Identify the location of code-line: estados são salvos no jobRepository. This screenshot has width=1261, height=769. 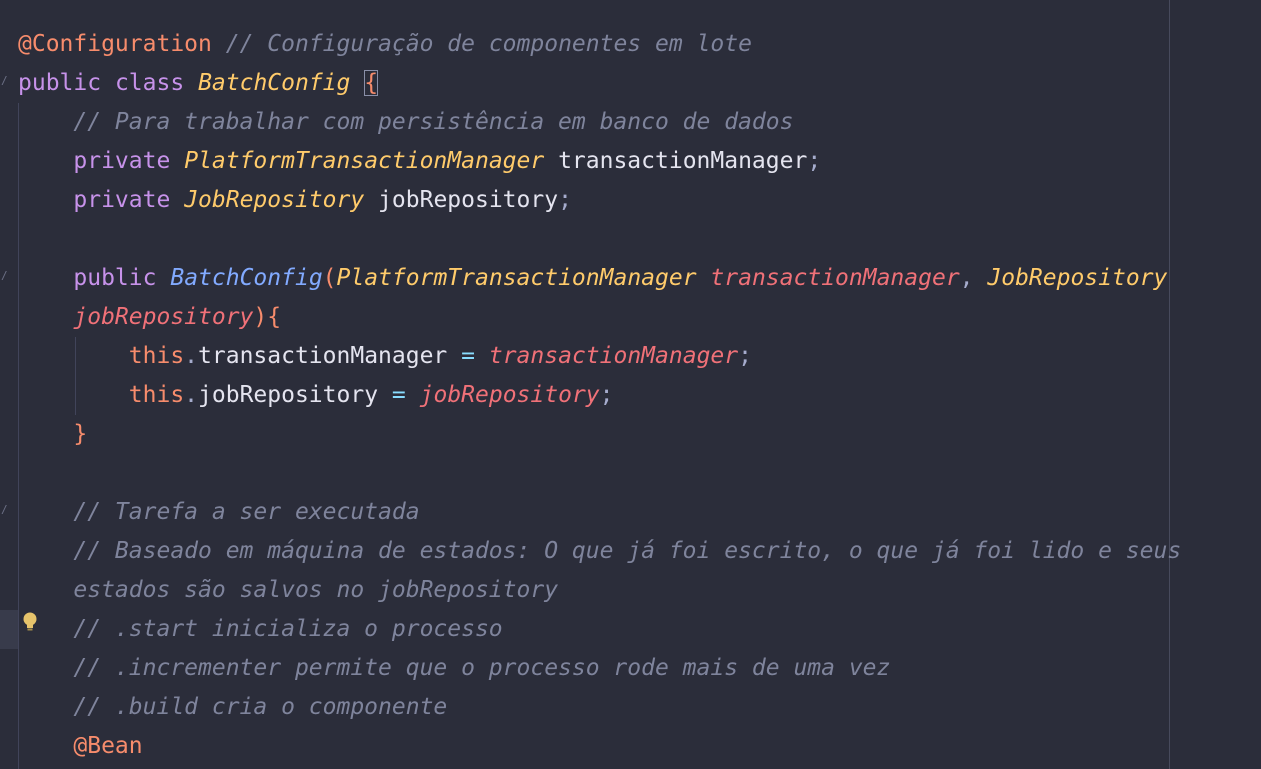
(599, 590).